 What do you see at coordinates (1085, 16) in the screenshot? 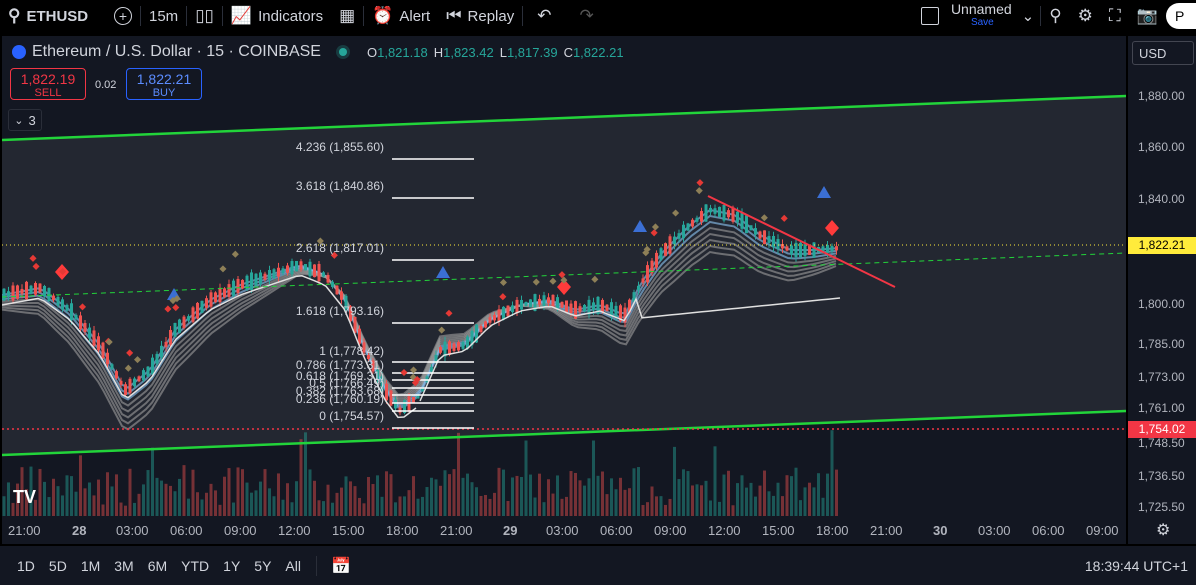
I see `settings-button: ⚙` at bounding box center [1085, 16].